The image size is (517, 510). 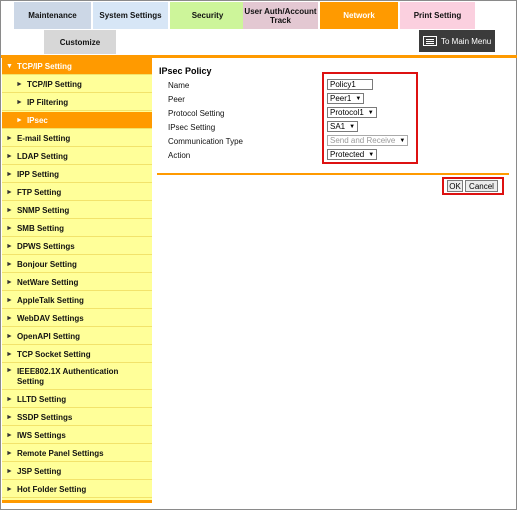 What do you see at coordinates (196, 113) in the screenshot?
I see `protocol-setting-label: Protocol Setting` at bounding box center [196, 113].